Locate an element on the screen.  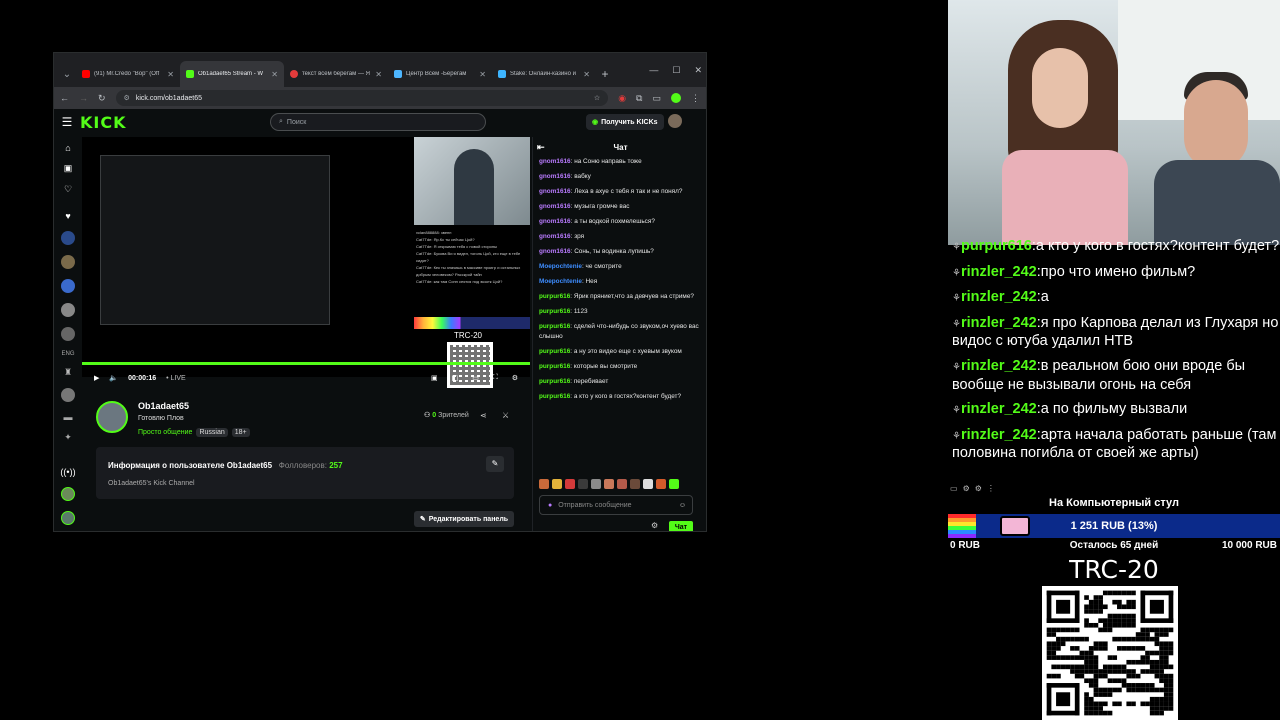
chat-send-button: Чат is located at coordinates (681, 526).